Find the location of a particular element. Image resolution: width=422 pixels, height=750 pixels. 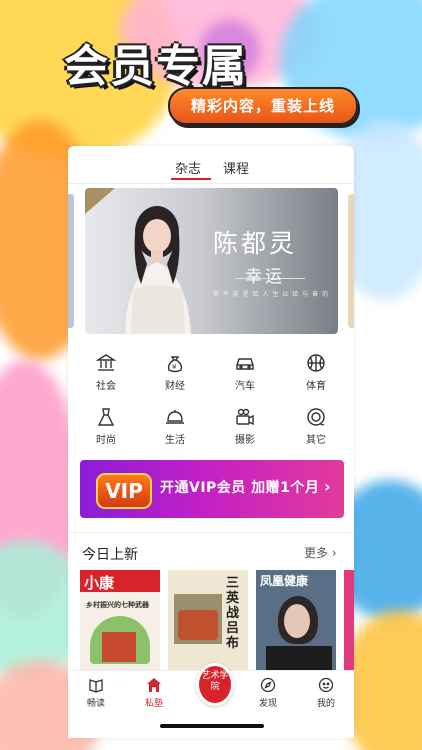

category-grid: 社会 ¥ 财经 汽车 体育 时尚 生活 摄影 其它 is located at coordinates (211, 404).